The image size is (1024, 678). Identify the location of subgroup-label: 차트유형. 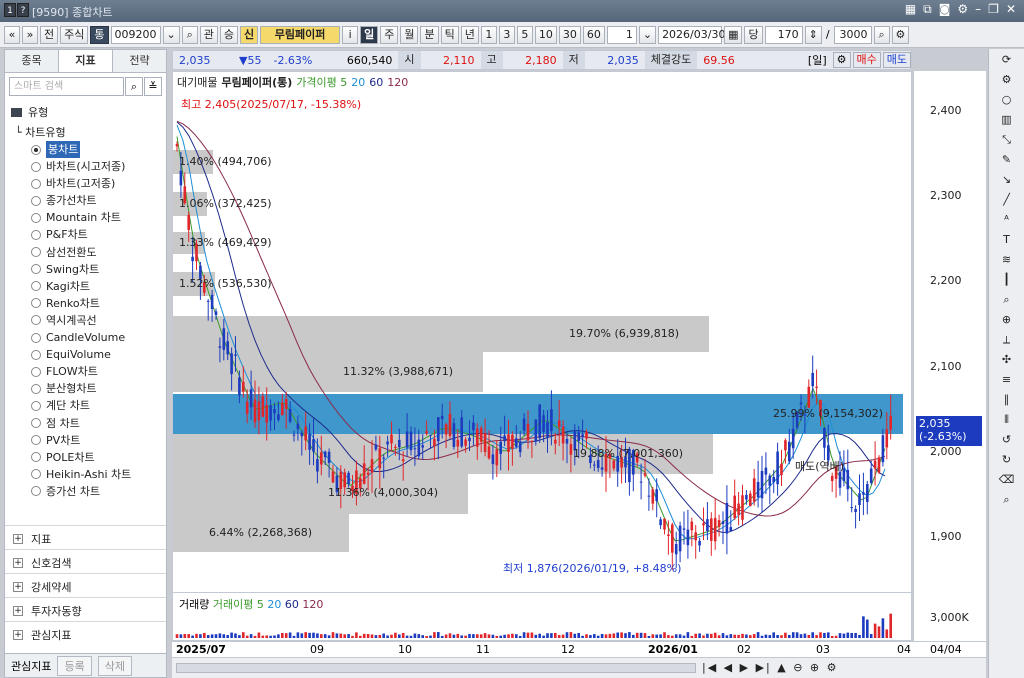
(45, 132).